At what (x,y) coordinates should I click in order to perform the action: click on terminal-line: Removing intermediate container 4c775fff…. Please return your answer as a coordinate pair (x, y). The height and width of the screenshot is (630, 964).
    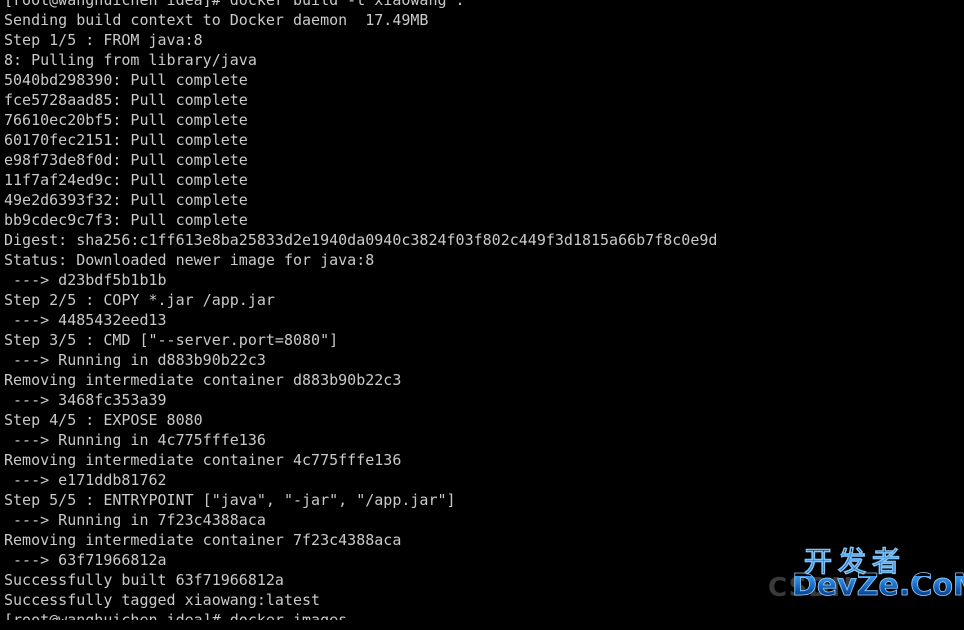
    Looking at the image, I should click on (203, 460).